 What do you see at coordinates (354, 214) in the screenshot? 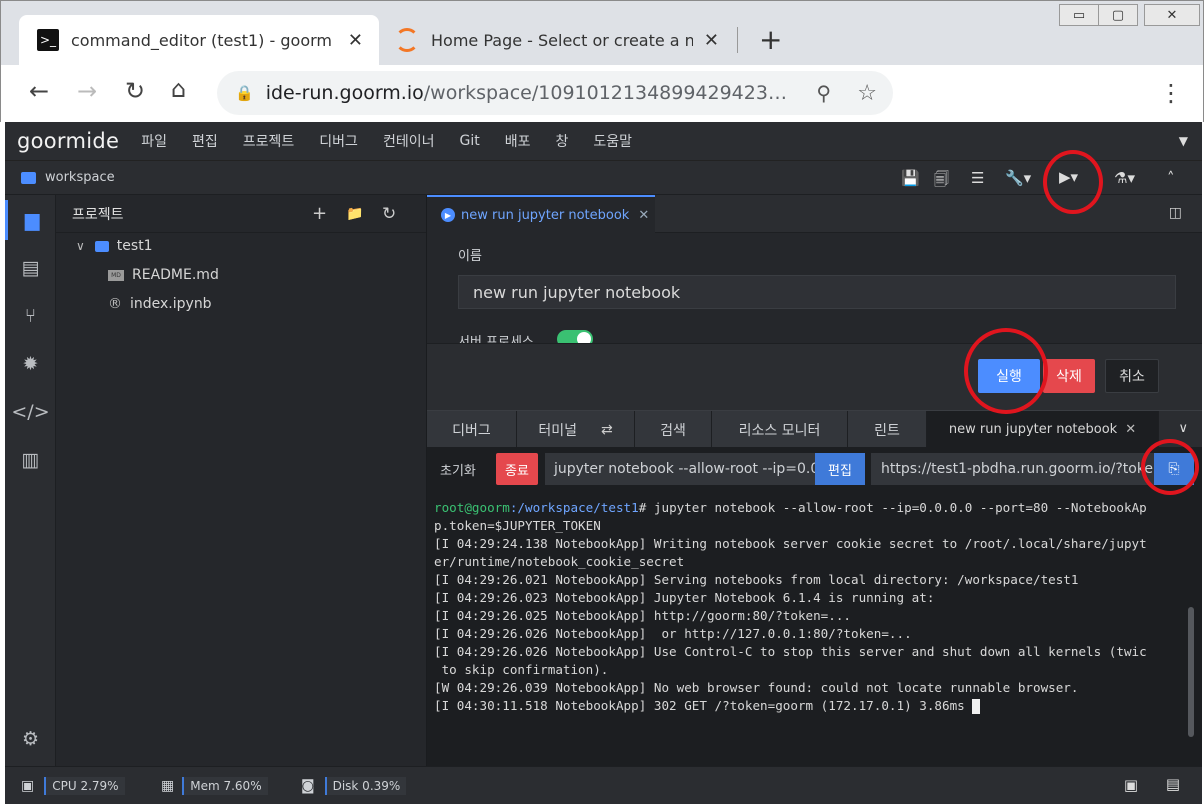
I see `add-folder-icon: 📁` at bounding box center [354, 214].